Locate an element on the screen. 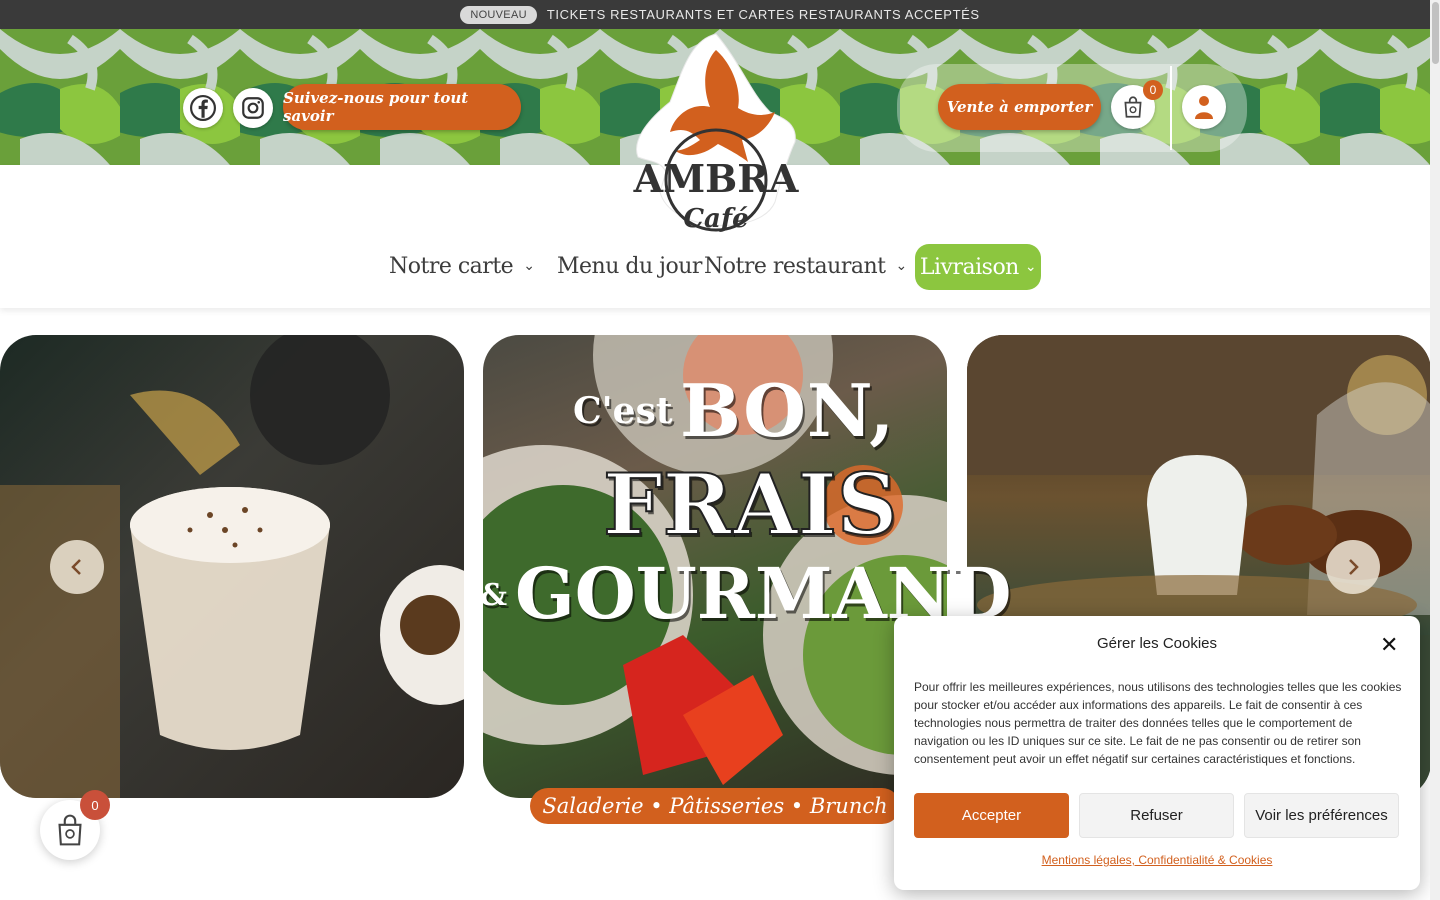  new-badge: NOUVEAU is located at coordinates (498, 14).